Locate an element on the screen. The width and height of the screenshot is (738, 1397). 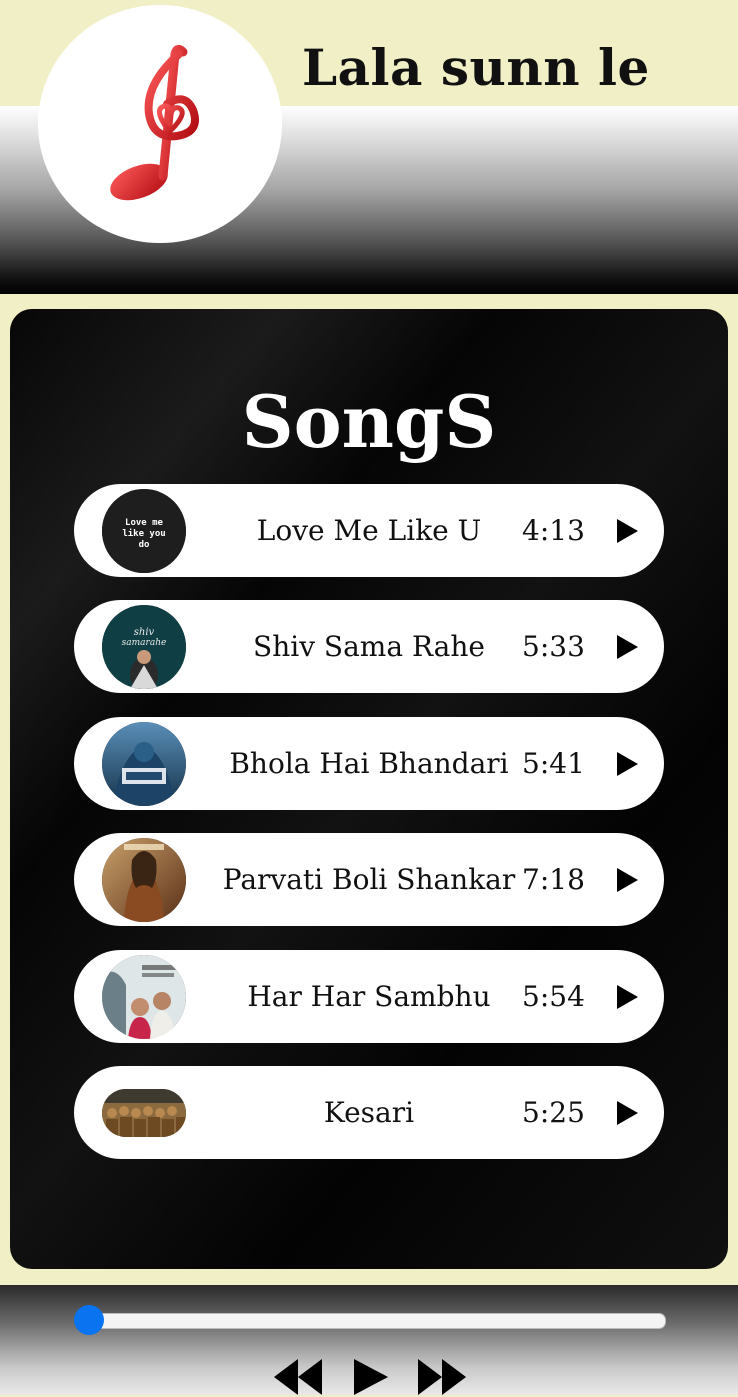
song-title: Kesari is located at coordinates (369, 1112).